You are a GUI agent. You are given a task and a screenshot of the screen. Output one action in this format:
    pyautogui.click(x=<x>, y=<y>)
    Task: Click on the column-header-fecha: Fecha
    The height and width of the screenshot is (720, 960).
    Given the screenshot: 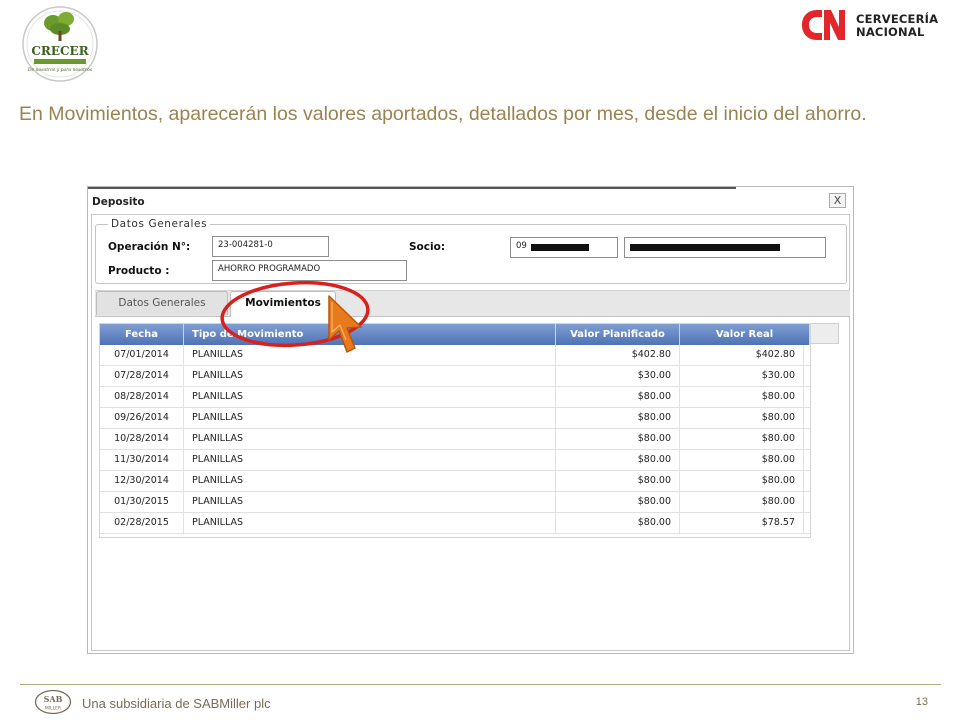 What is the action you would take?
    pyautogui.click(x=142, y=334)
    